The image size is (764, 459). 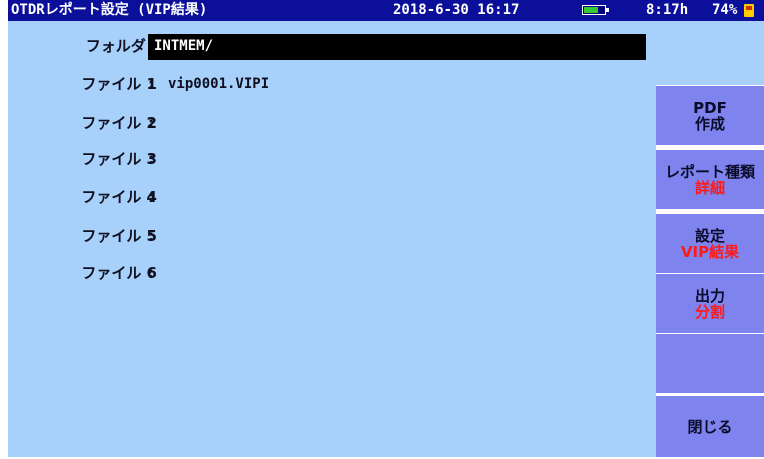 What do you see at coordinates (710, 107) in the screenshot?
I see `button-label: PDF` at bounding box center [710, 107].